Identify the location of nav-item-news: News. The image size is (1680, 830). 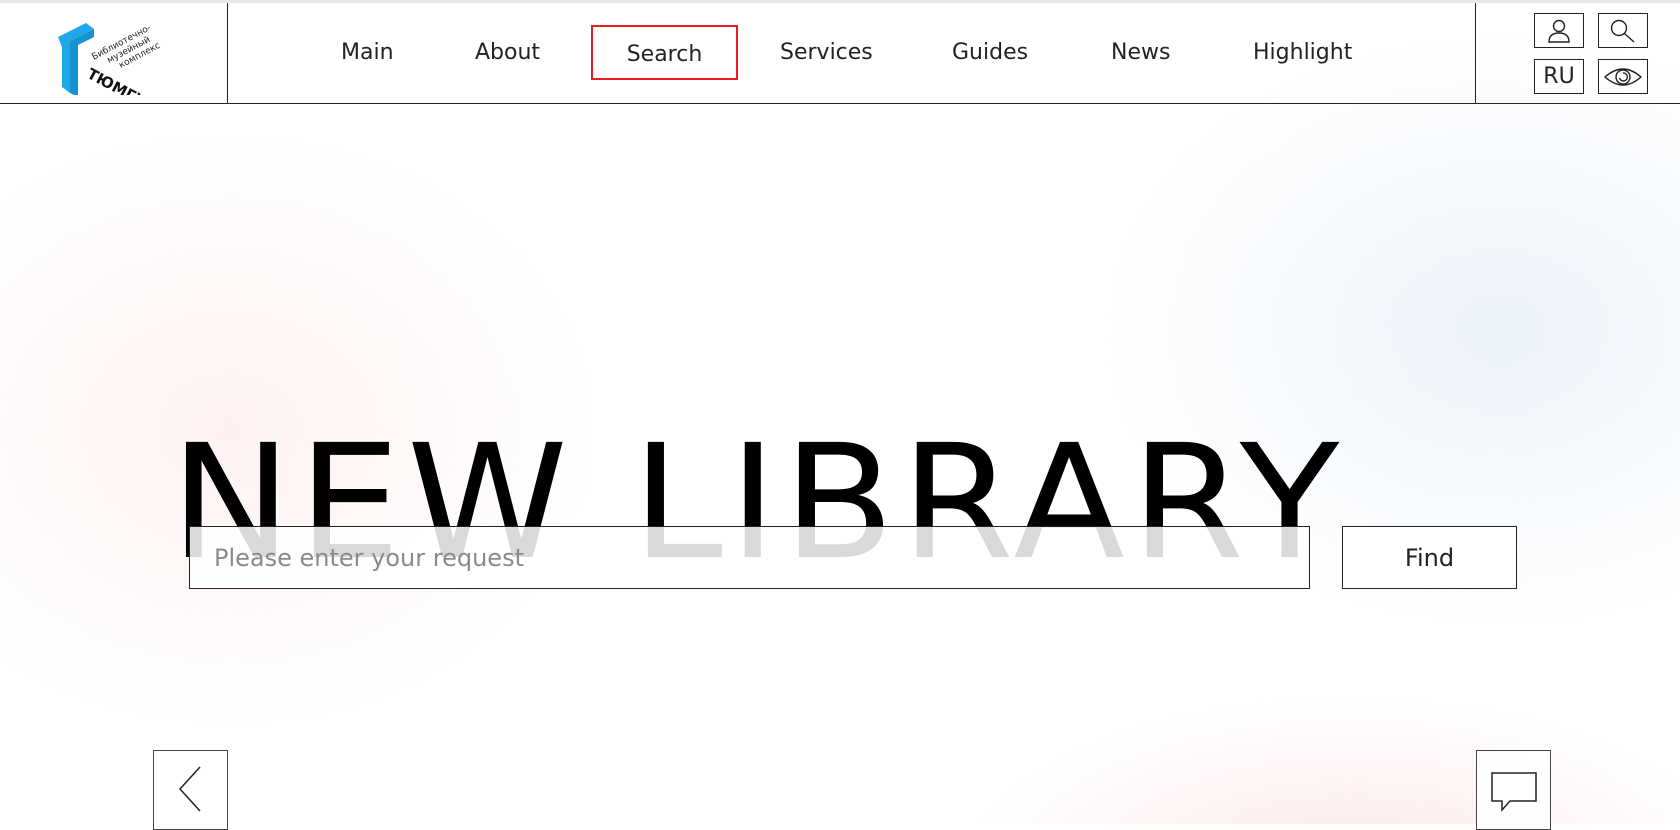
(1140, 52).